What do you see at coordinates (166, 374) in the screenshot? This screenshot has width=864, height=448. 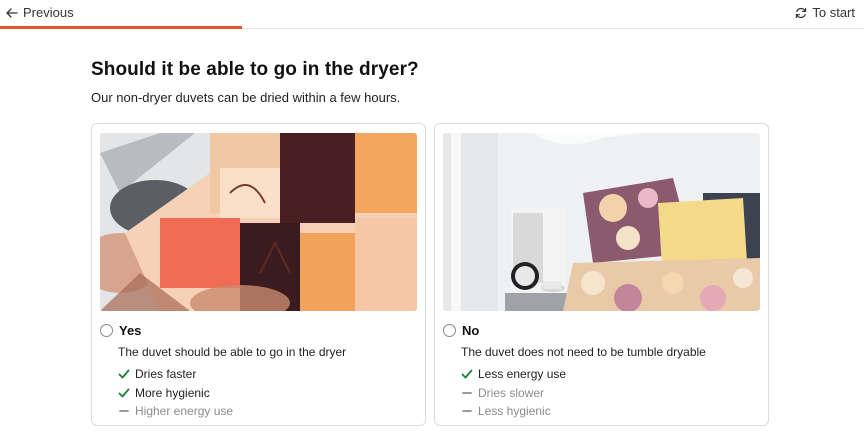 I see `feature-text: Dries faster` at bounding box center [166, 374].